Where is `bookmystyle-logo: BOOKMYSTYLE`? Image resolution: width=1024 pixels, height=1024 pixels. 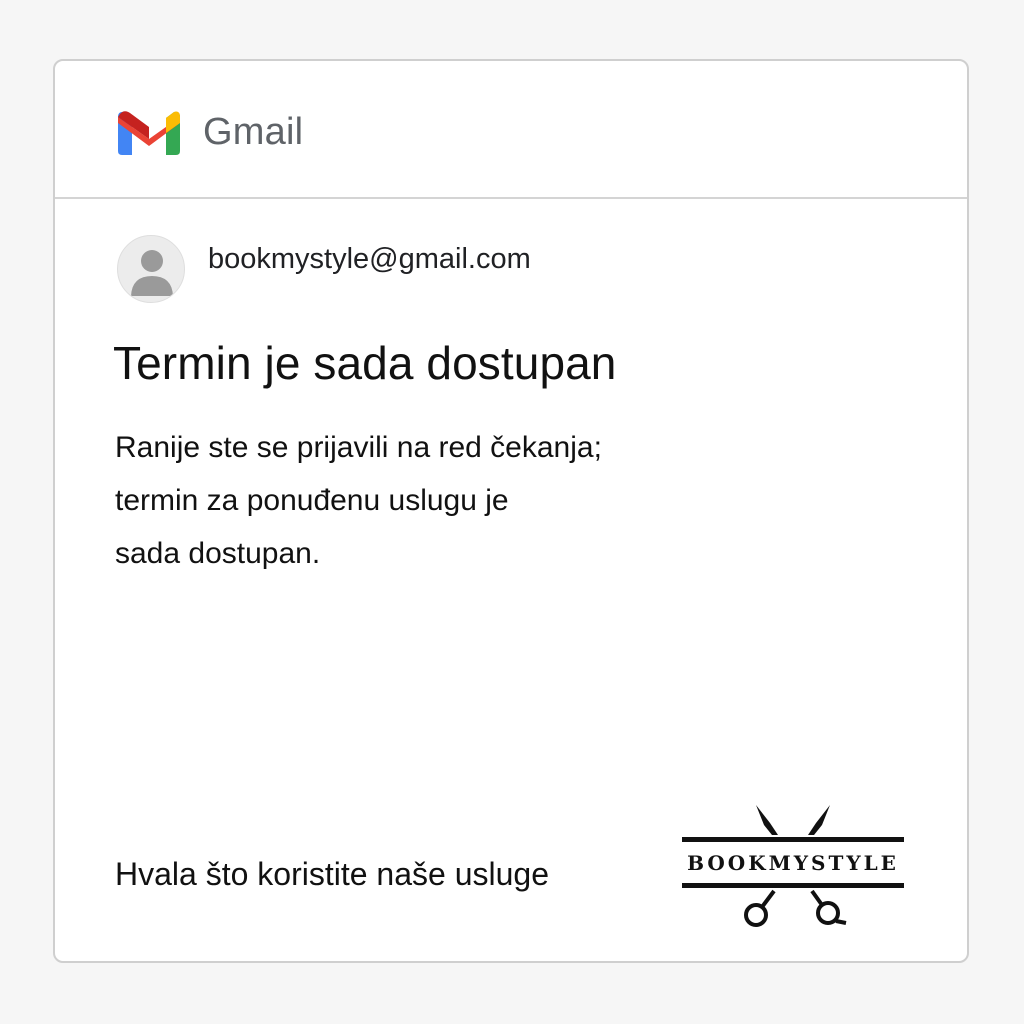
bookmystyle-logo: BOOKMYSTYLE is located at coordinates (793, 865).